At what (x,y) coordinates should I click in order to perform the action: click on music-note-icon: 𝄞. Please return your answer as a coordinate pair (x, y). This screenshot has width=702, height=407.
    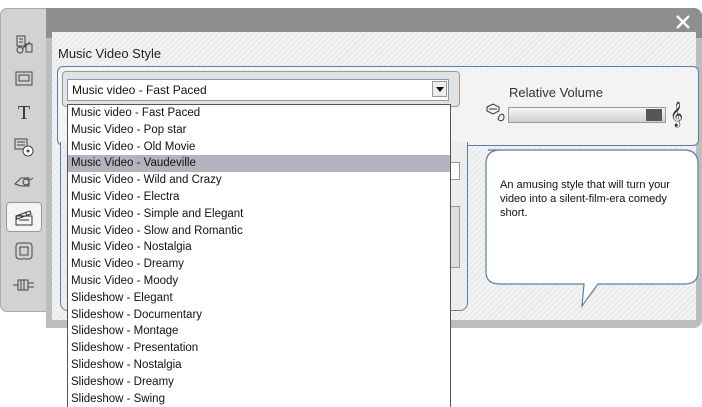
    Looking at the image, I should click on (677, 114).